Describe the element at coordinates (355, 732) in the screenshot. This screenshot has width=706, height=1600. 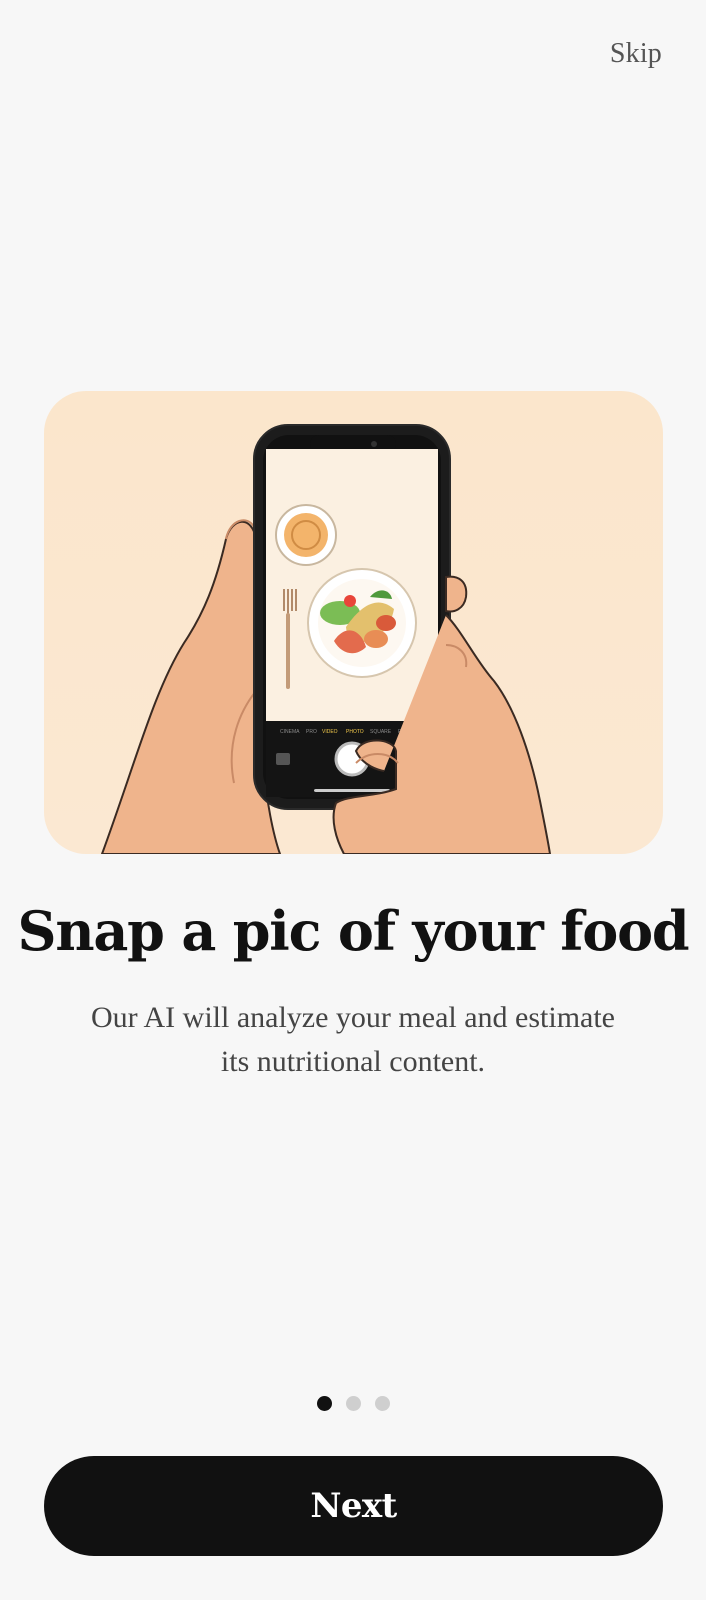
I see `camera-mode-label: PHOTO` at that location.